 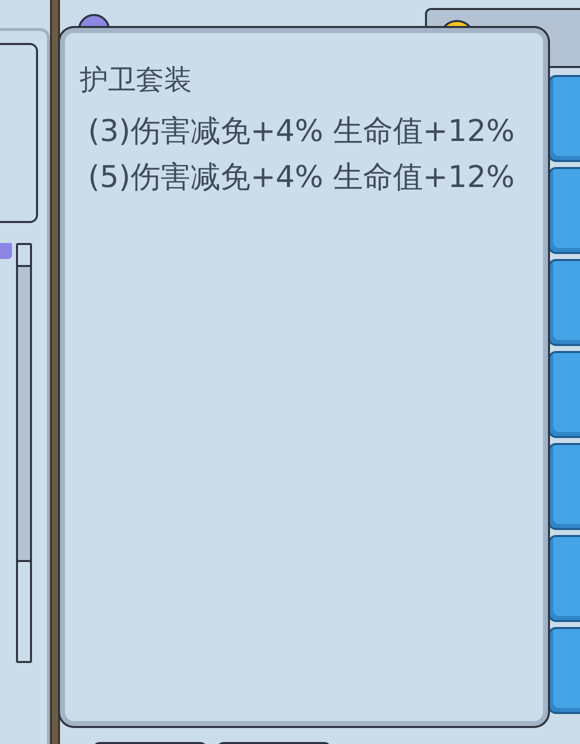 What do you see at coordinates (301, 178) in the screenshot?
I see `set-bonus-text: (5)伤害减免+4% 生命值+12%` at bounding box center [301, 178].